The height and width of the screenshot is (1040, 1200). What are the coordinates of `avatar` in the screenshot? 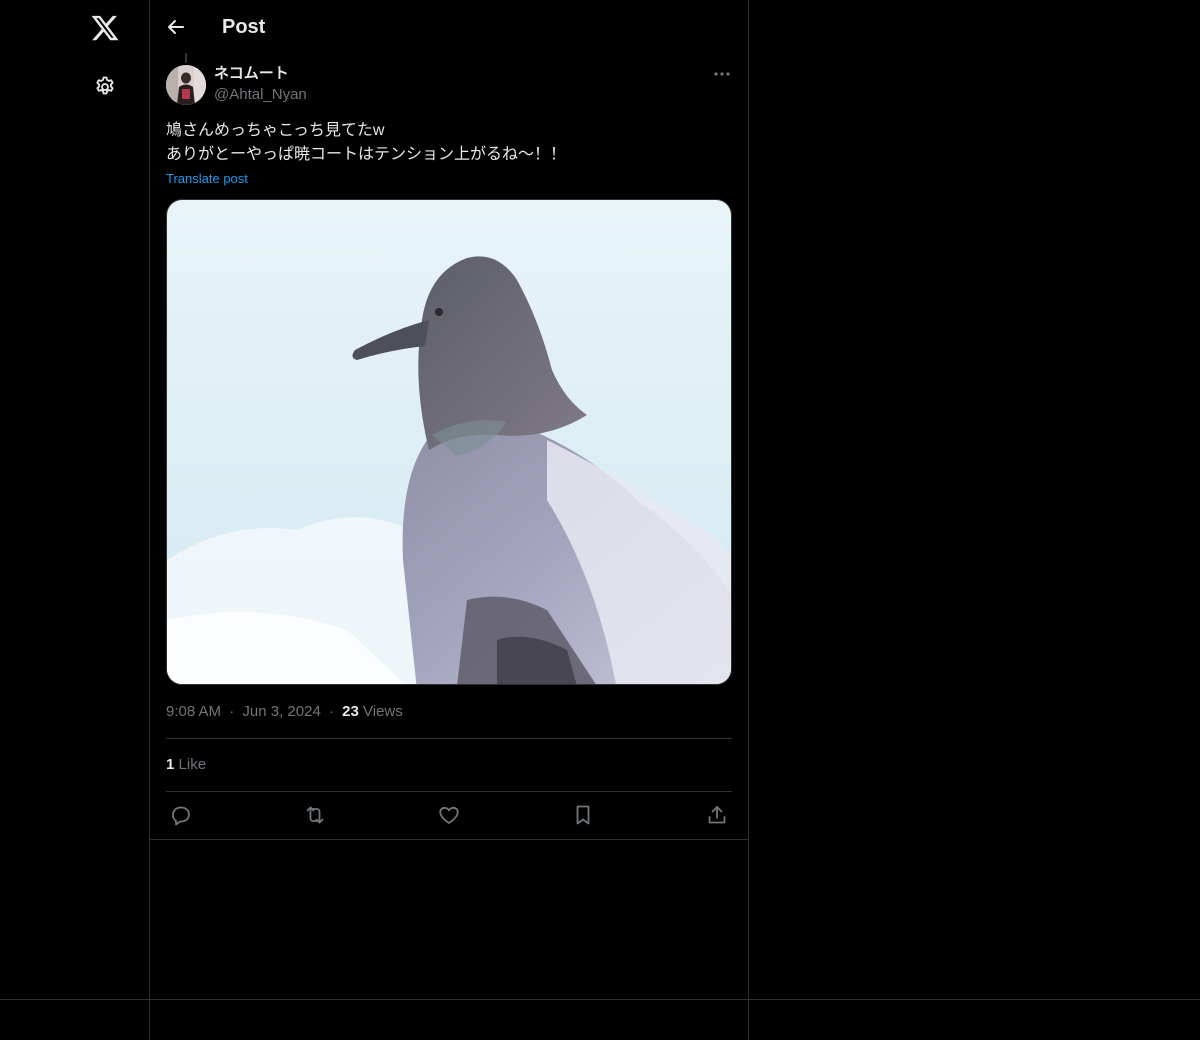 It's located at (186, 85).